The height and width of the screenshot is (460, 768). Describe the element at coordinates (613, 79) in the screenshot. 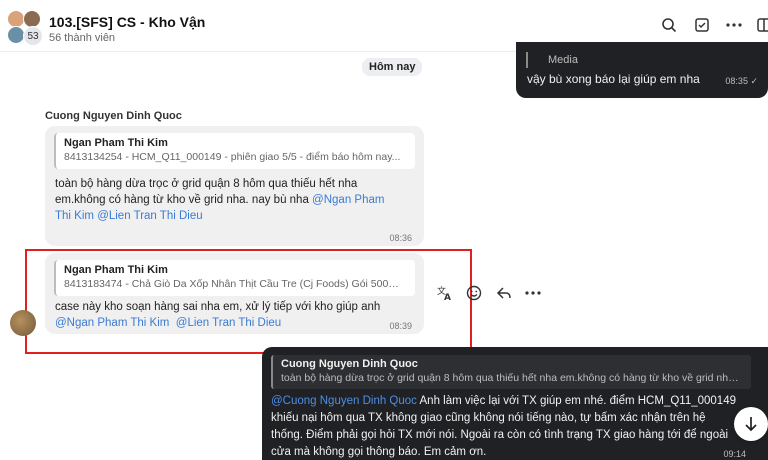

I see `message-text: vậy bù xong báo lại giúp em nha` at that location.